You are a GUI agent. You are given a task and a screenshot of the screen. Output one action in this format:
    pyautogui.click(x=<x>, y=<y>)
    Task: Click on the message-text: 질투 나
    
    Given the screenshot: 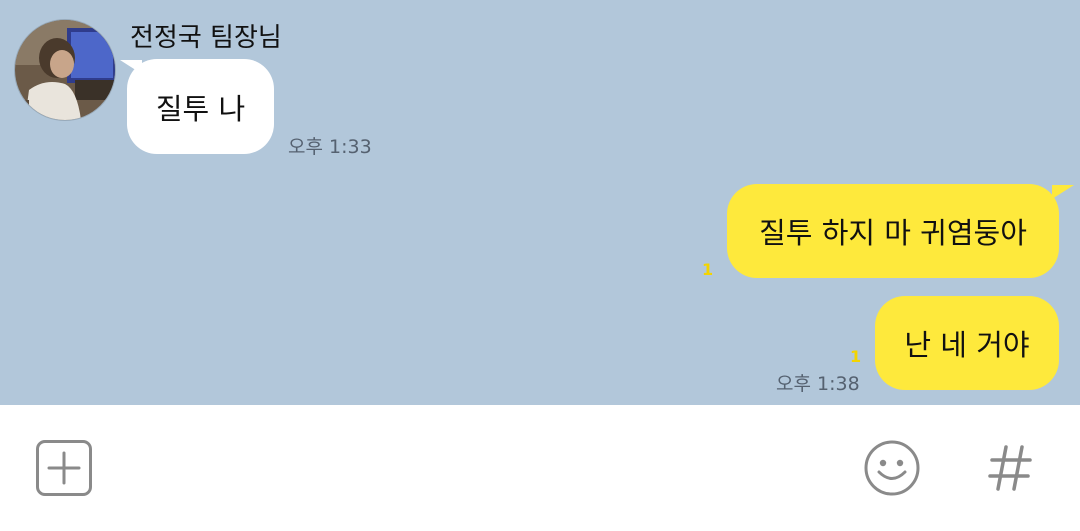 What is the action you would take?
    pyautogui.click(x=200, y=108)
    